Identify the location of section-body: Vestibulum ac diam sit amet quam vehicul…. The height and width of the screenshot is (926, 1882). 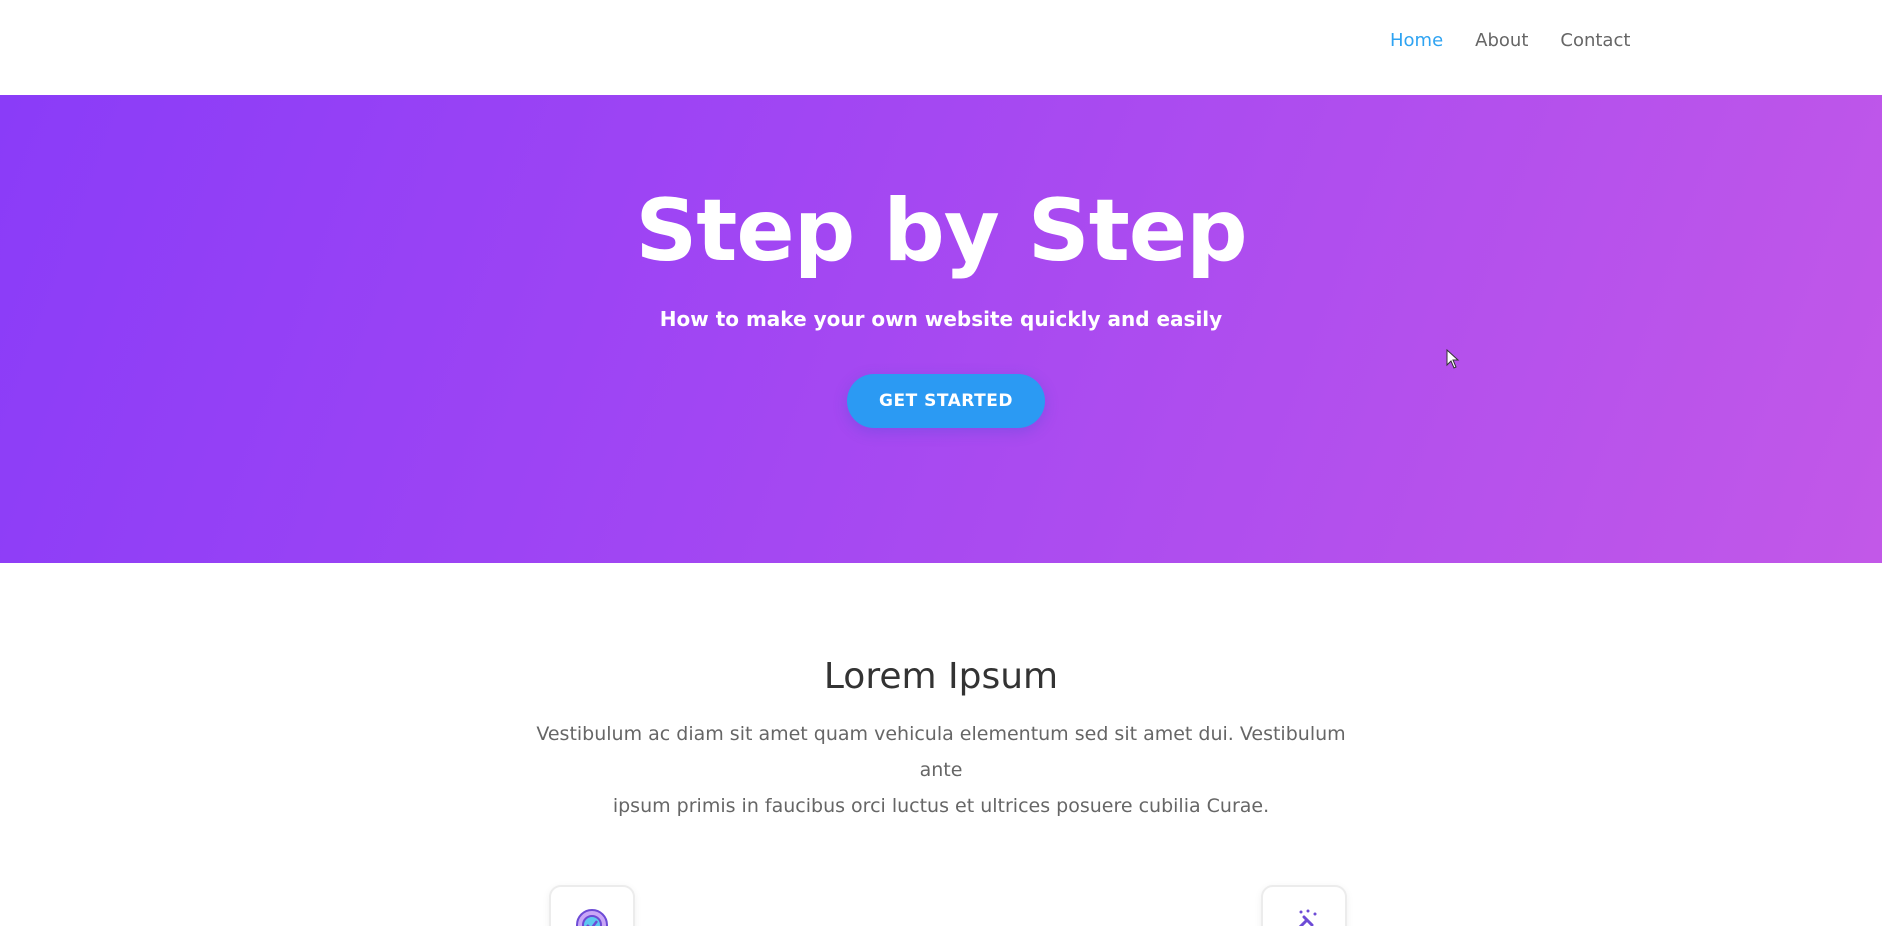
(941, 770).